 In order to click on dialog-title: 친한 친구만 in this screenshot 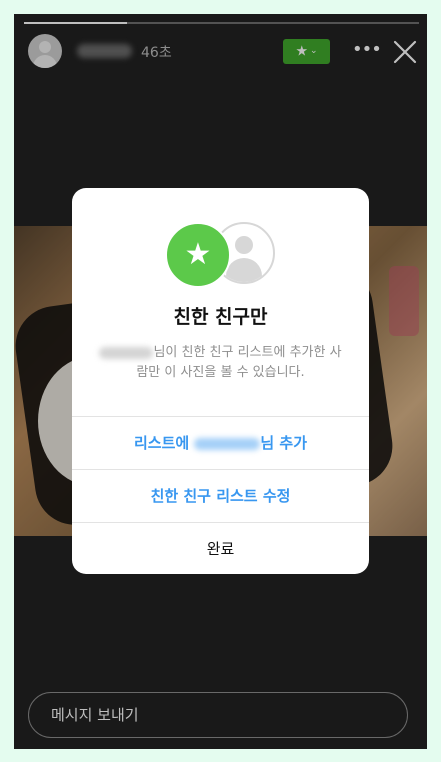, I will do `click(220, 317)`.